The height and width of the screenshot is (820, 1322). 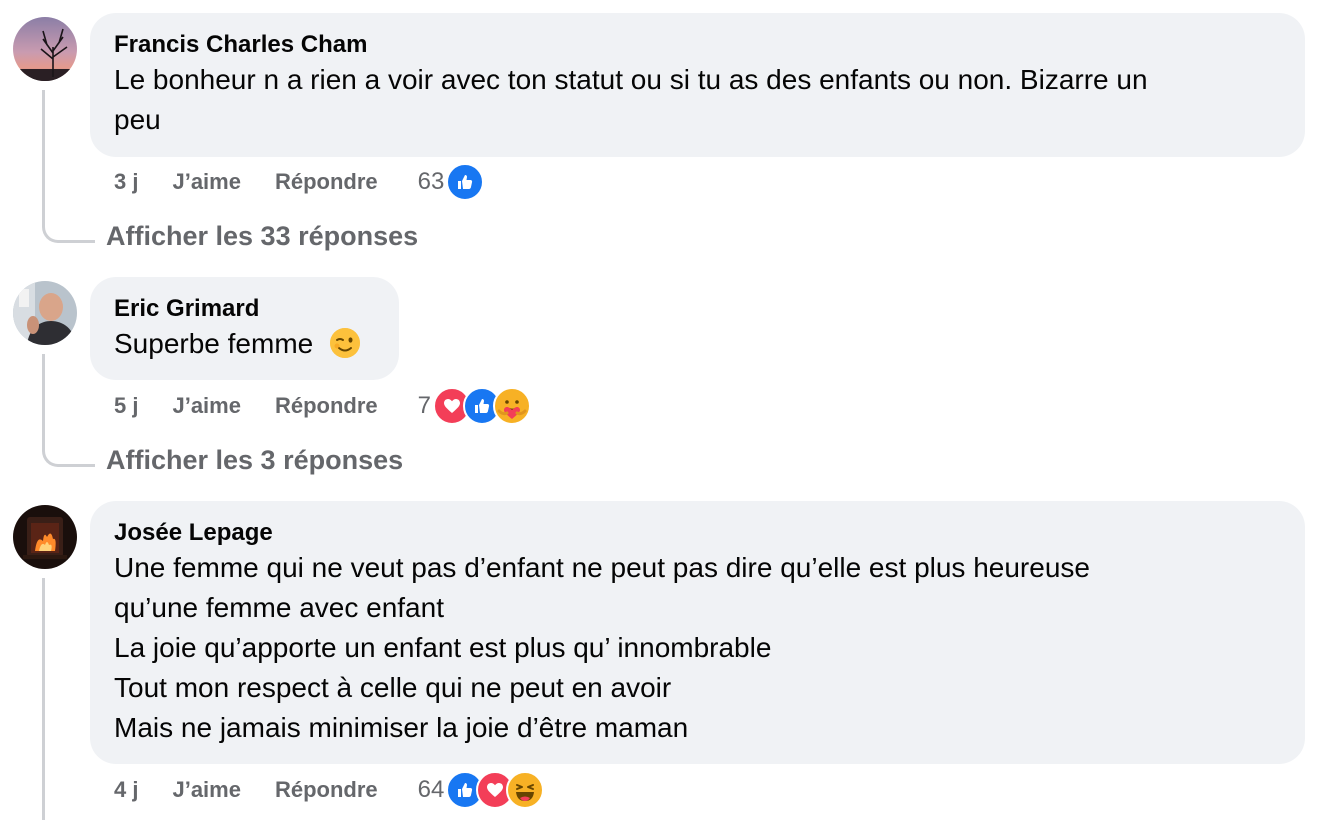 I want to click on comment-actions: 3 j J’aime Répondre 63, so click(x=299, y=182).